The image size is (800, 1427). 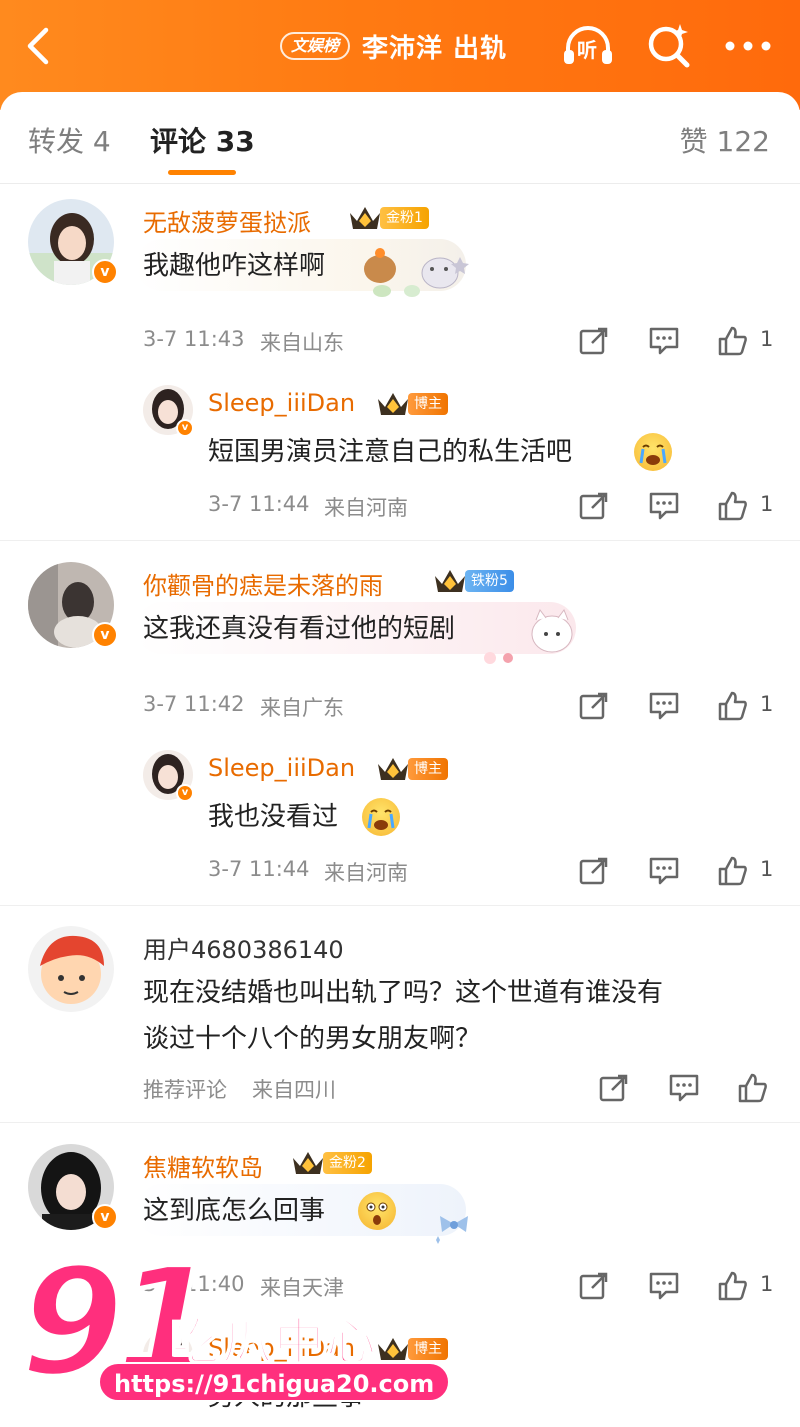 I want to click on search-button, so click(x=668, y=45).